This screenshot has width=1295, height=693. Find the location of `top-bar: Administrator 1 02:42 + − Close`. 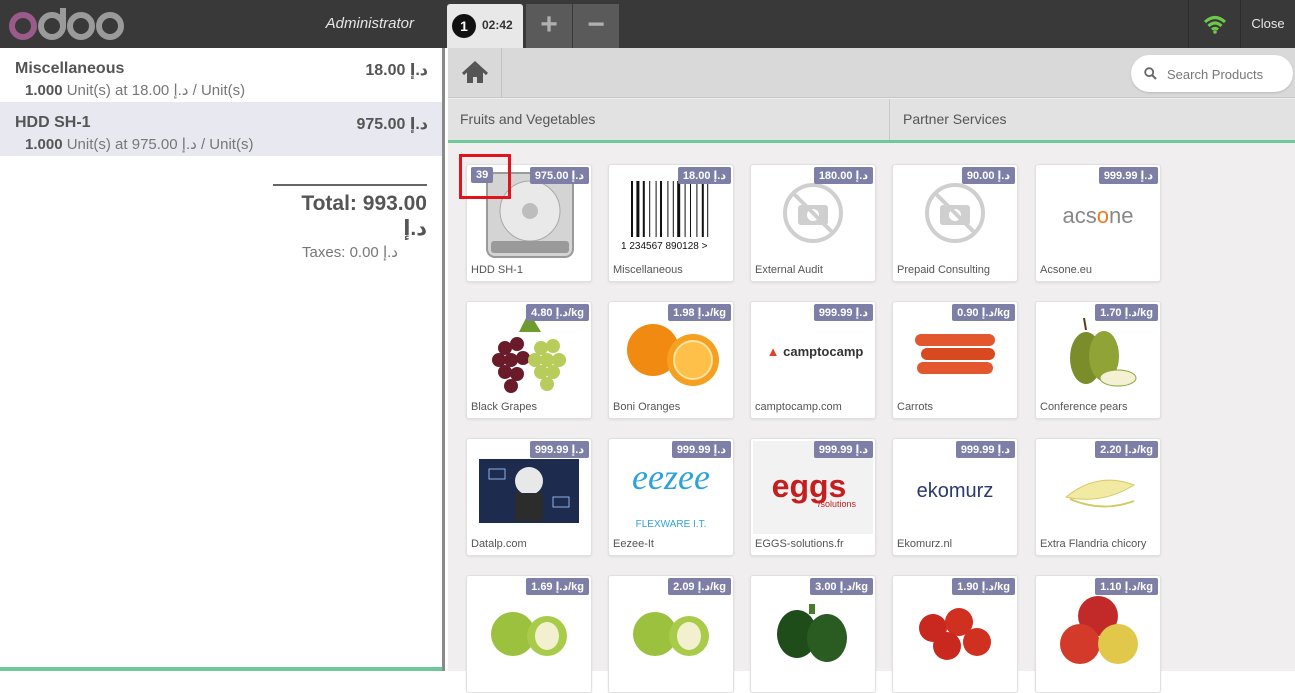

top-bar: Administrator 1 02:42 + − Close is located at coordinates (647, 24).